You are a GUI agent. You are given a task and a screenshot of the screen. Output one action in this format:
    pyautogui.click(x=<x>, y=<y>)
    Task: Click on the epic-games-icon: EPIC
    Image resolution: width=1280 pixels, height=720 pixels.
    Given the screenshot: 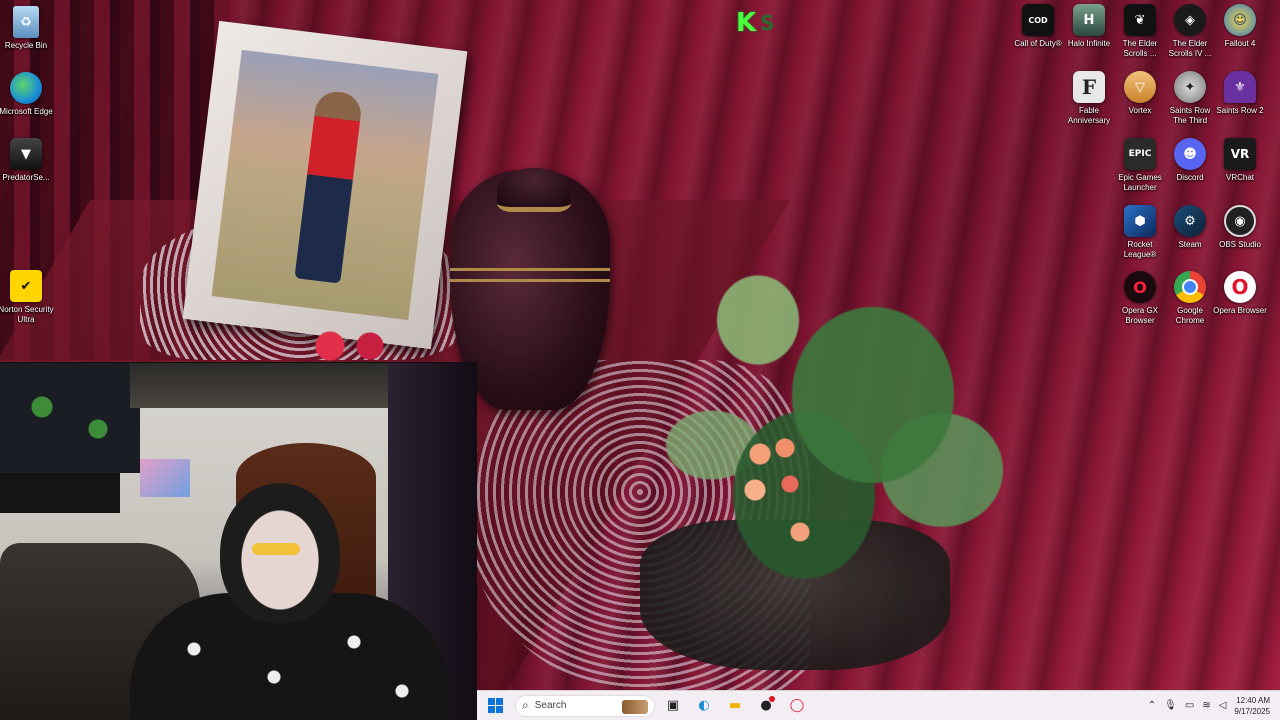 What is the action you would take?
    pyautogui.click(x=1140, y=154)
    